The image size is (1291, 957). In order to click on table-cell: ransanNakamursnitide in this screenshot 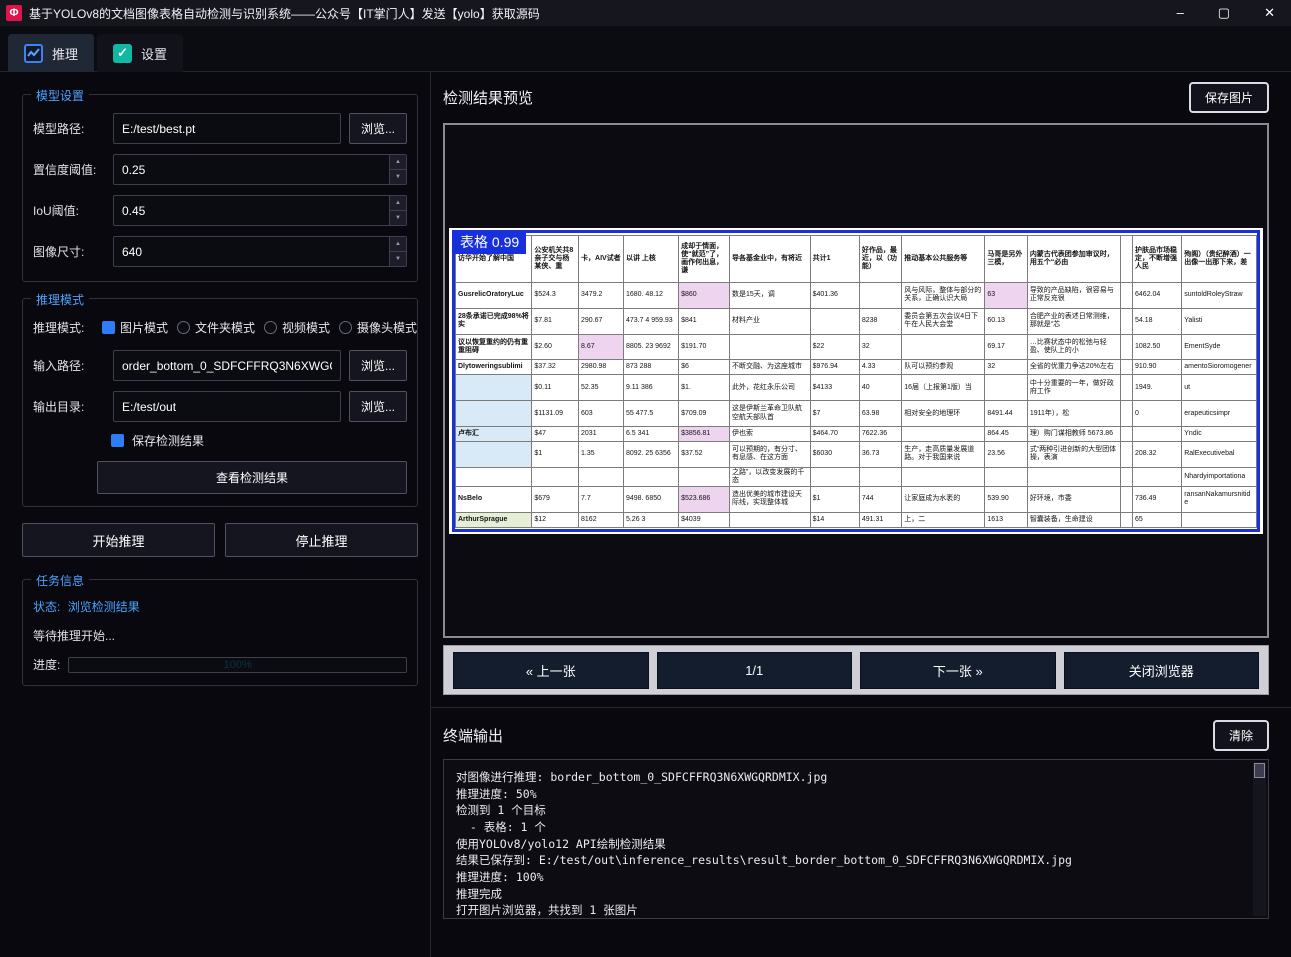, I will do `click(1219, 499)`.